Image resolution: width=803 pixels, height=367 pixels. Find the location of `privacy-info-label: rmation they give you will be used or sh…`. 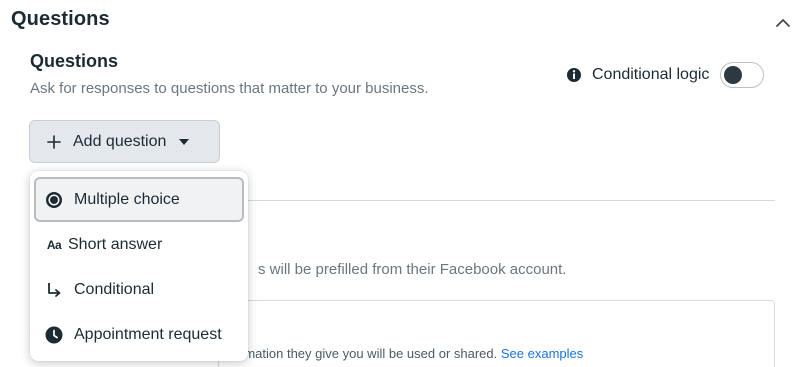

privacy-info-label: rmation they give you will be used or sh… is located at coordinates (369, 353).